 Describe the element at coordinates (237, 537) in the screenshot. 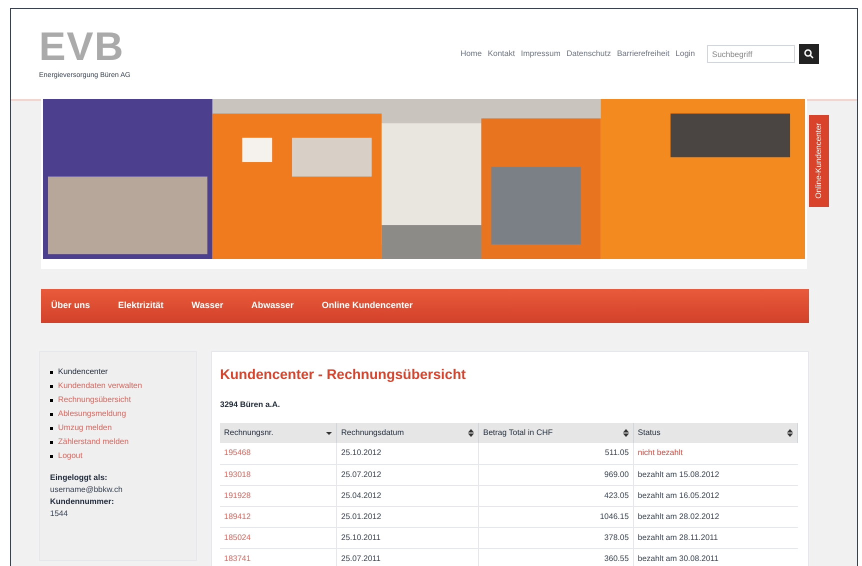

I see `invoice-link: 185024` at that location.